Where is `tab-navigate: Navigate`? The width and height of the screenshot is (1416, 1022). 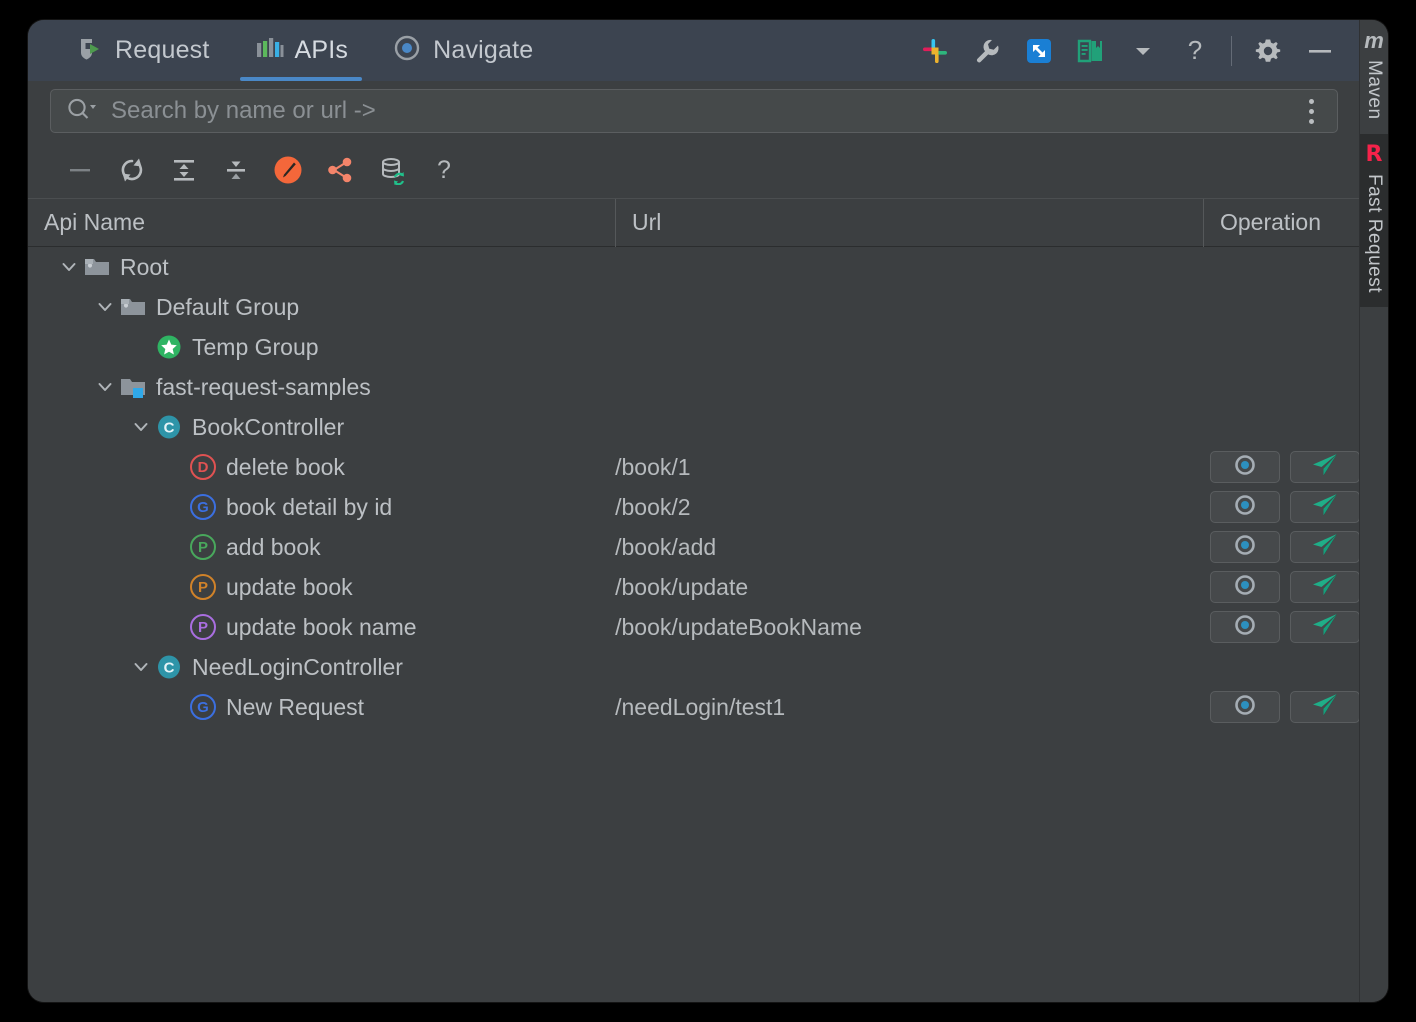
tab-navigate: Navigate is located at coordinates (462, 50).